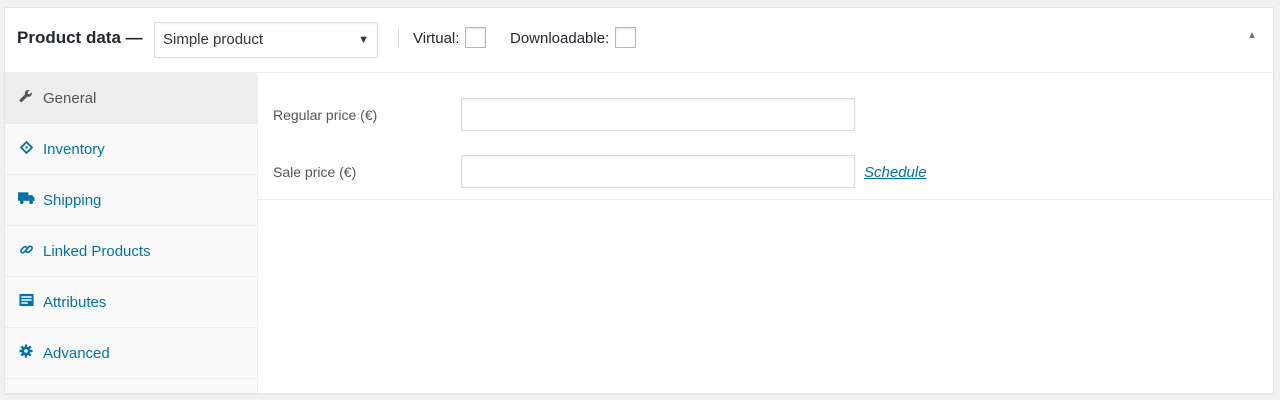 The image size is (1280, 400). Describe the element at coordinates (76, 353) in the screenshot. I see `tab-label: Advanced` at that location.